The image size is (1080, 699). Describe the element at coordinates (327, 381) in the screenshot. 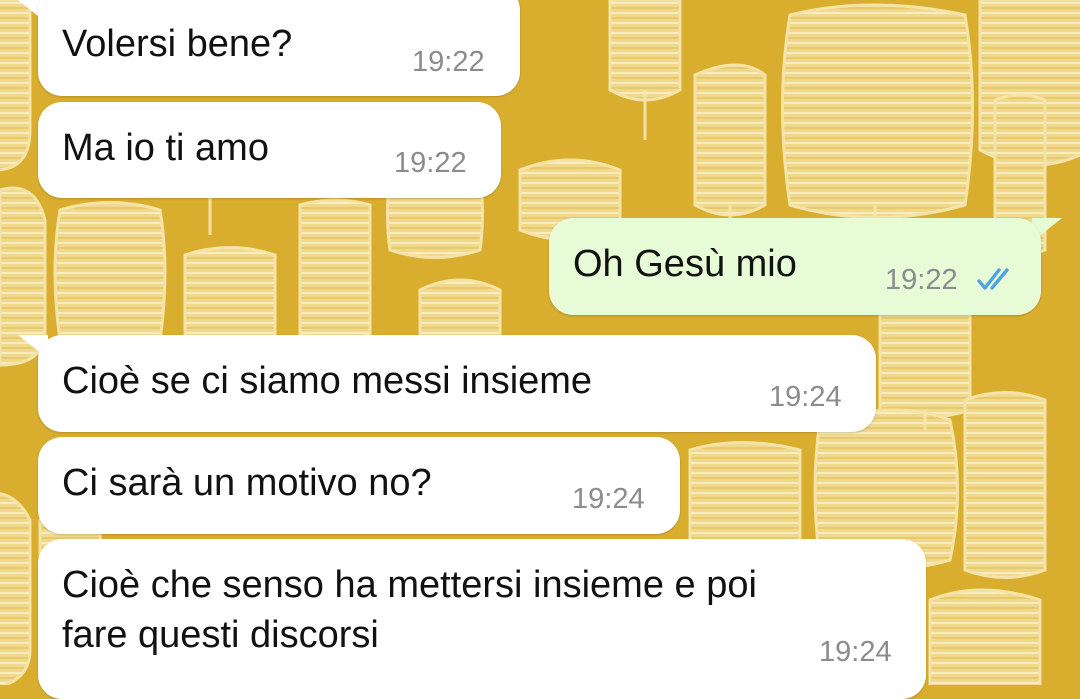

I see `message-text: Cioè se ci siamo messi insieme` at that location.